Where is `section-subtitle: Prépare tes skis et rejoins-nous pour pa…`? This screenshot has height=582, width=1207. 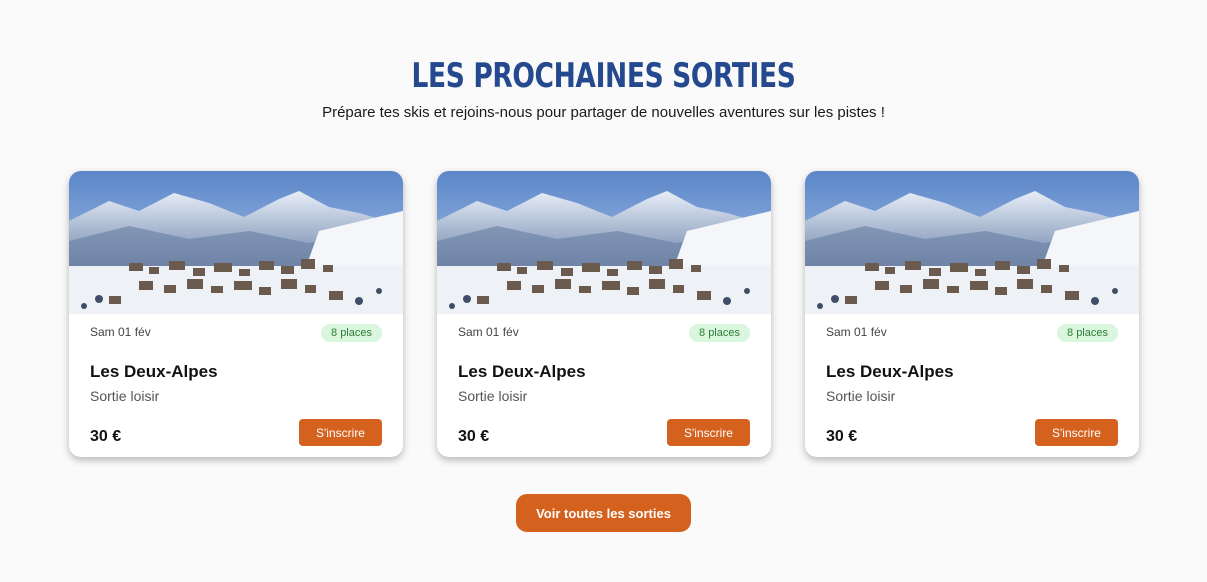
section-subtitle: Prépare tes skis et rejoins-nous pour pa… is located at coordinates (603, 112).